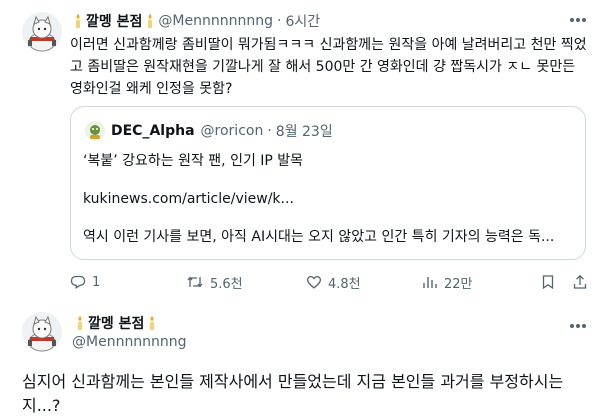  I want to click on views-button: 22만, so click(447, 282).